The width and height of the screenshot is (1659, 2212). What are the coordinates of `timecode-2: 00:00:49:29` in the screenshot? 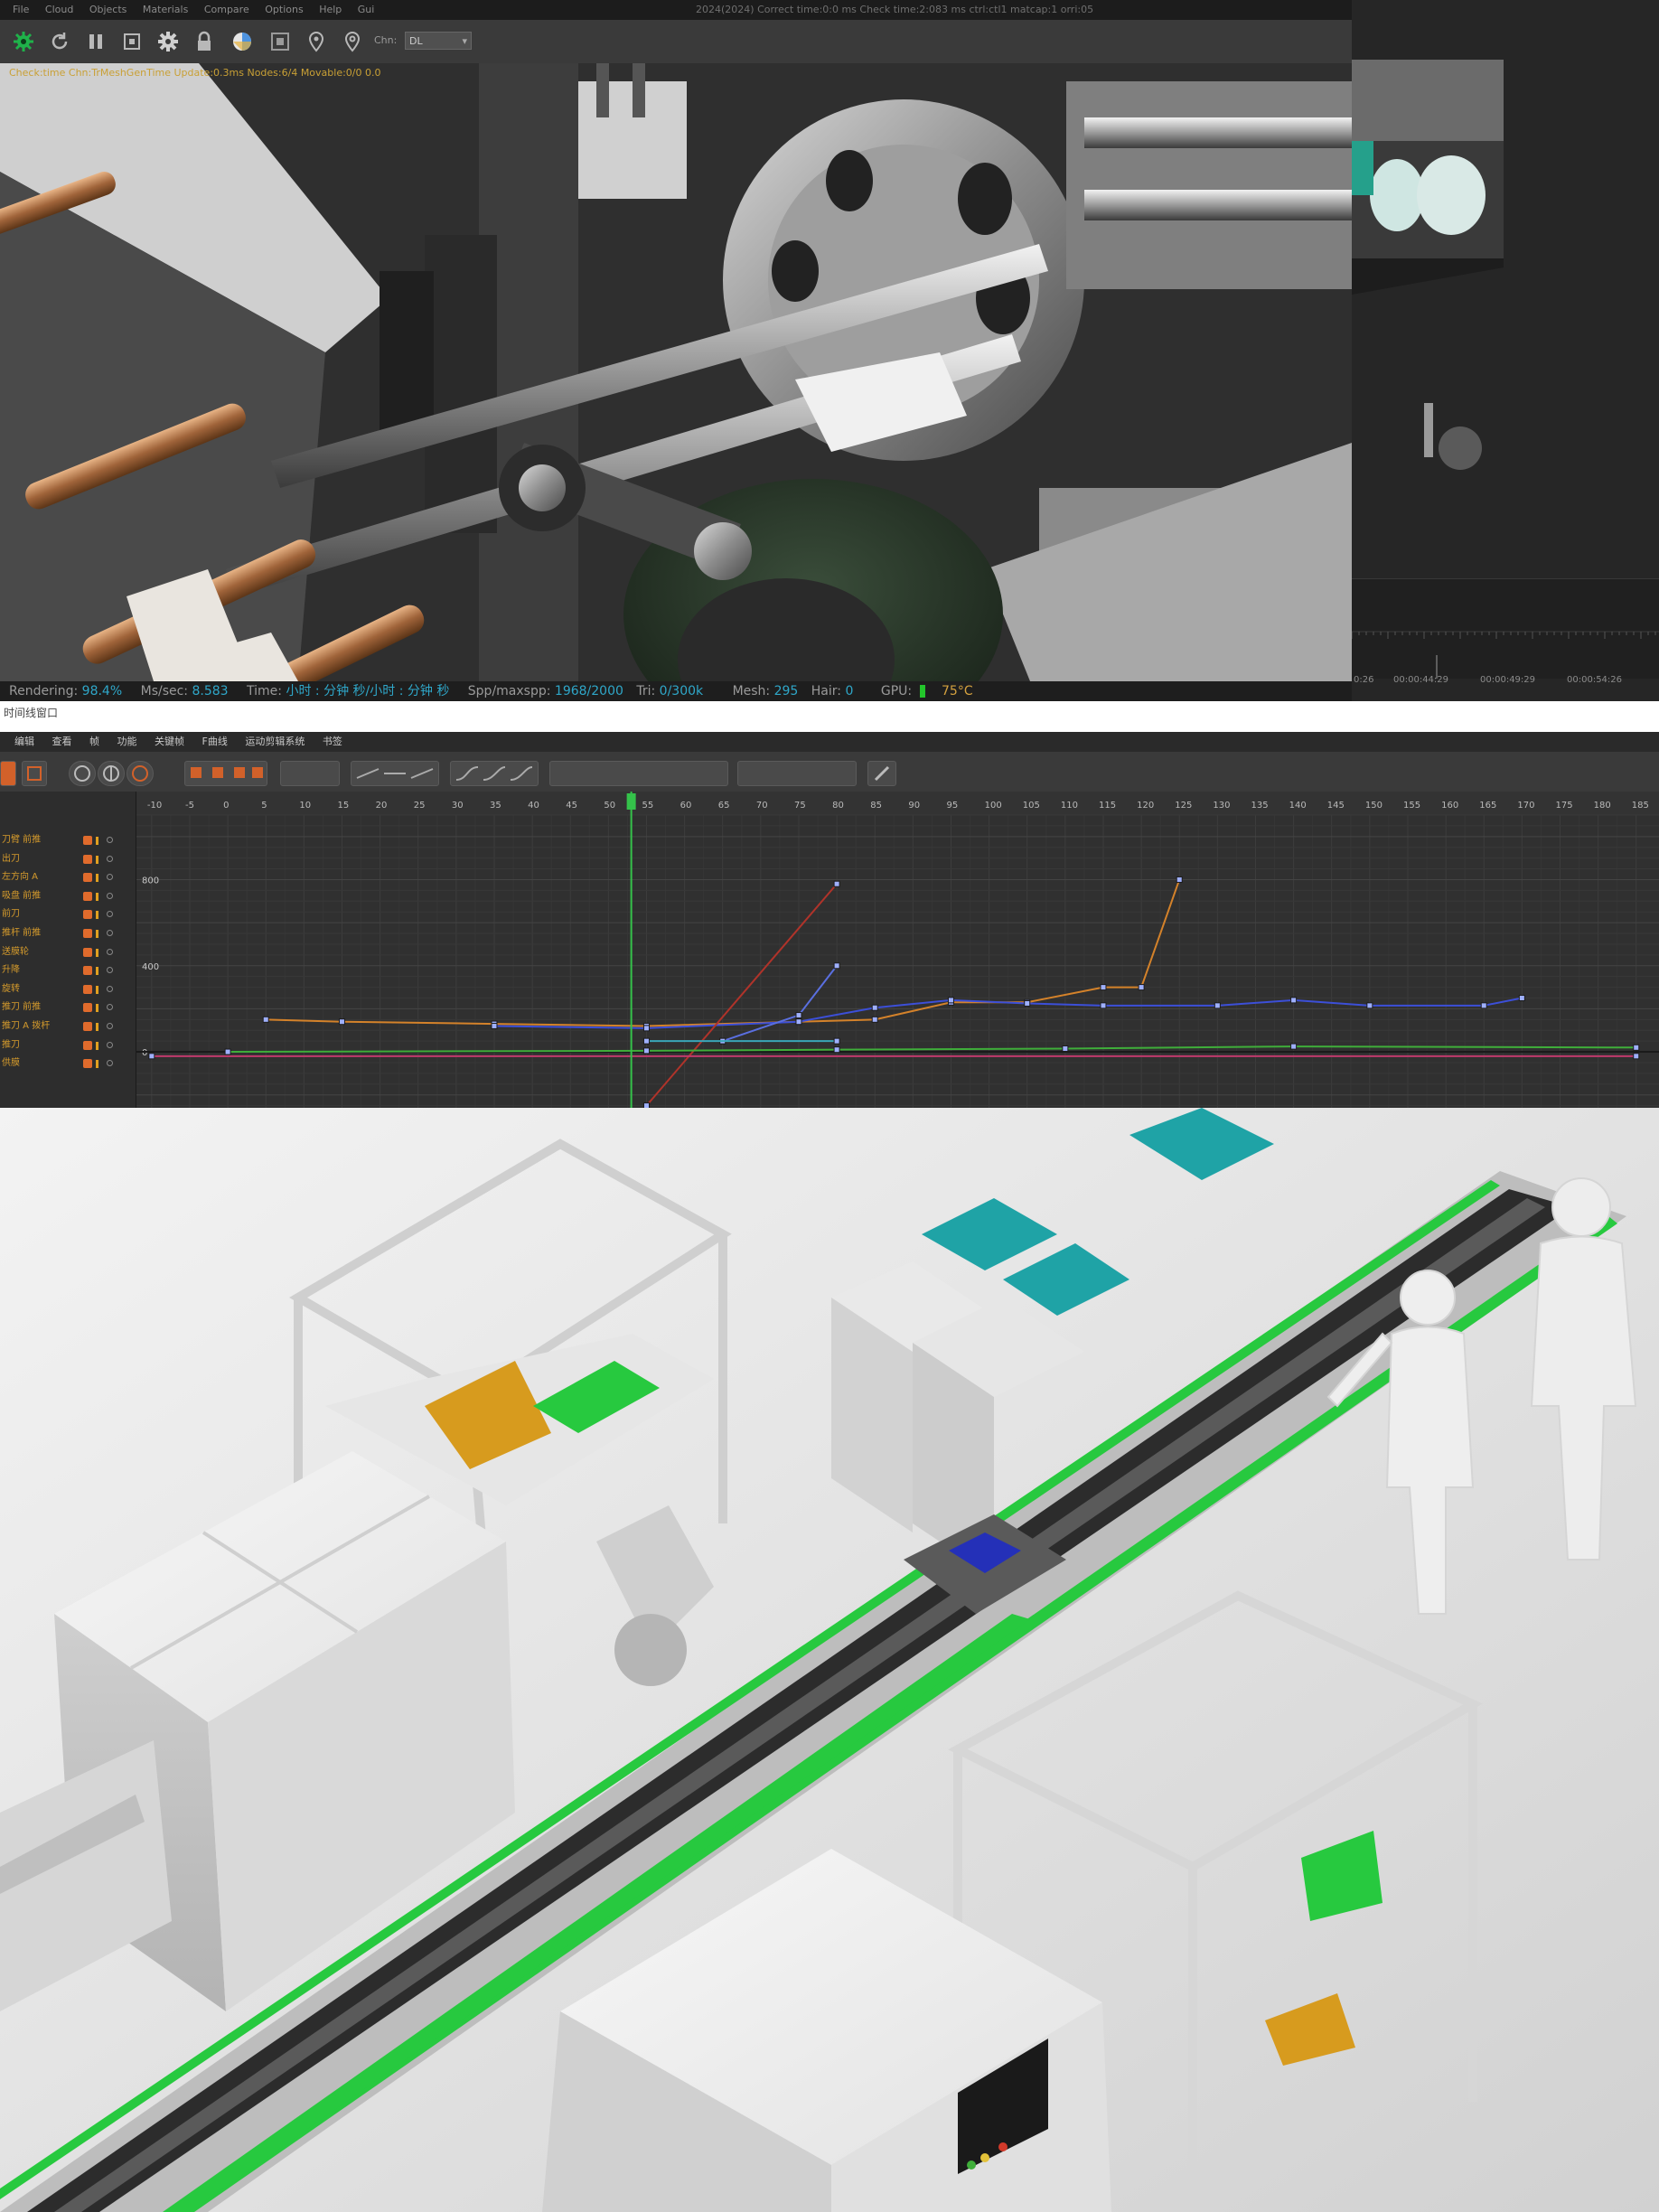 It's located at (1508, 680).